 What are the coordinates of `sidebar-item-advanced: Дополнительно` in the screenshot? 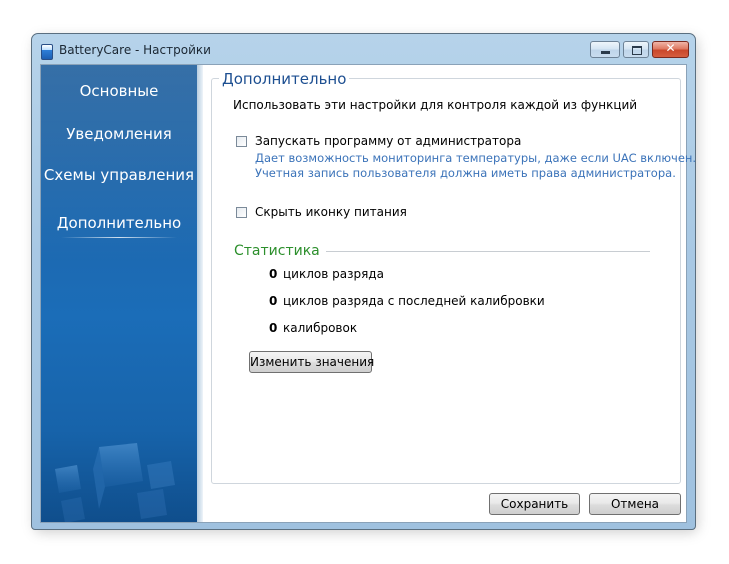 It's located at (119, 226).